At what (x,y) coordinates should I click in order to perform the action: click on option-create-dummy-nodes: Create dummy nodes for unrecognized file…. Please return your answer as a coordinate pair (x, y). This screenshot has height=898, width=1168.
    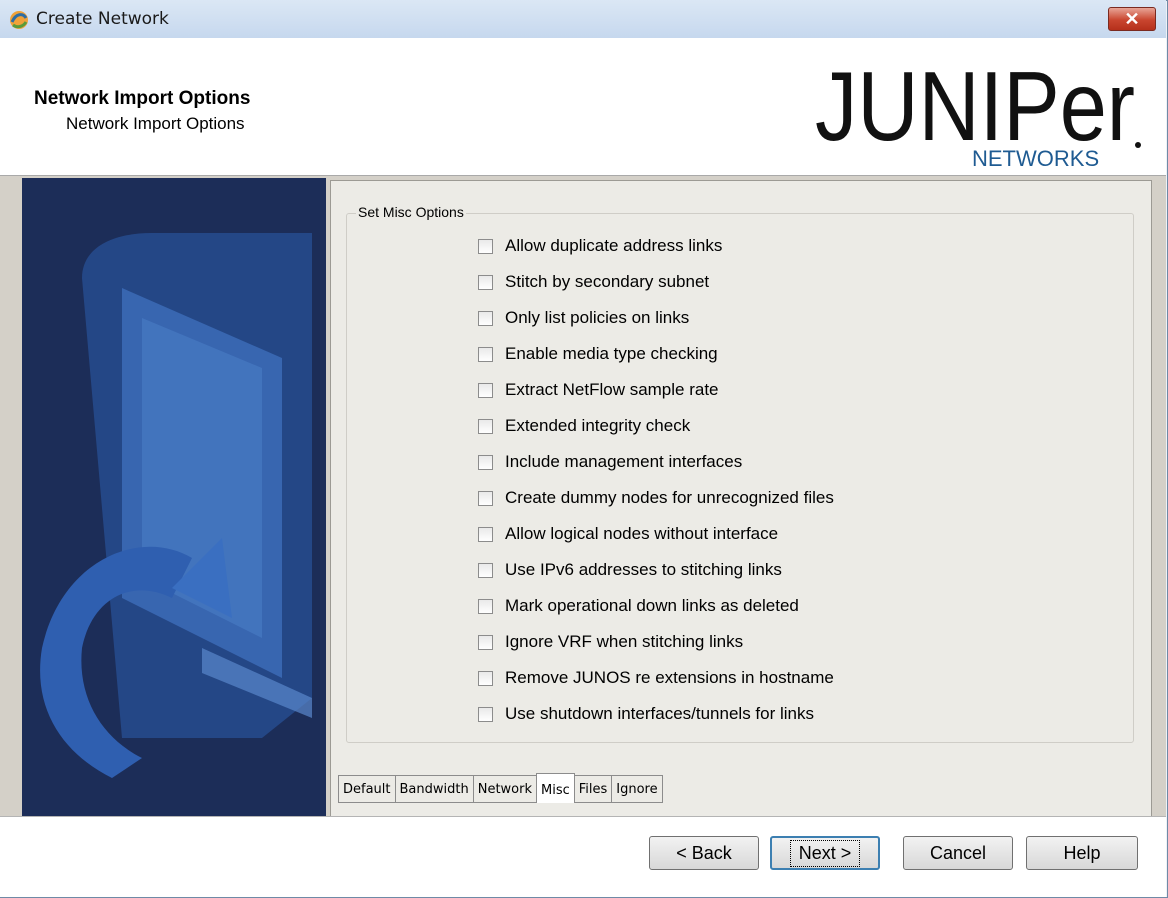
    Looking at the image, I should click on (656, 498).